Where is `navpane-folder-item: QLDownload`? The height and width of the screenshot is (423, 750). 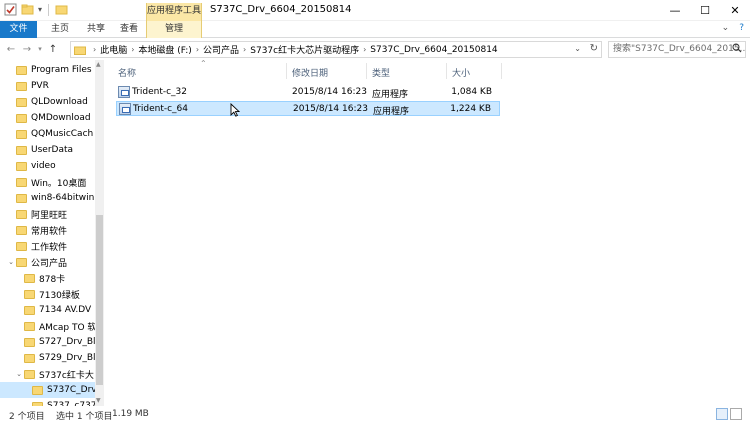
navpane-folder-item: QLDownload is located at coordinates (48, 102).